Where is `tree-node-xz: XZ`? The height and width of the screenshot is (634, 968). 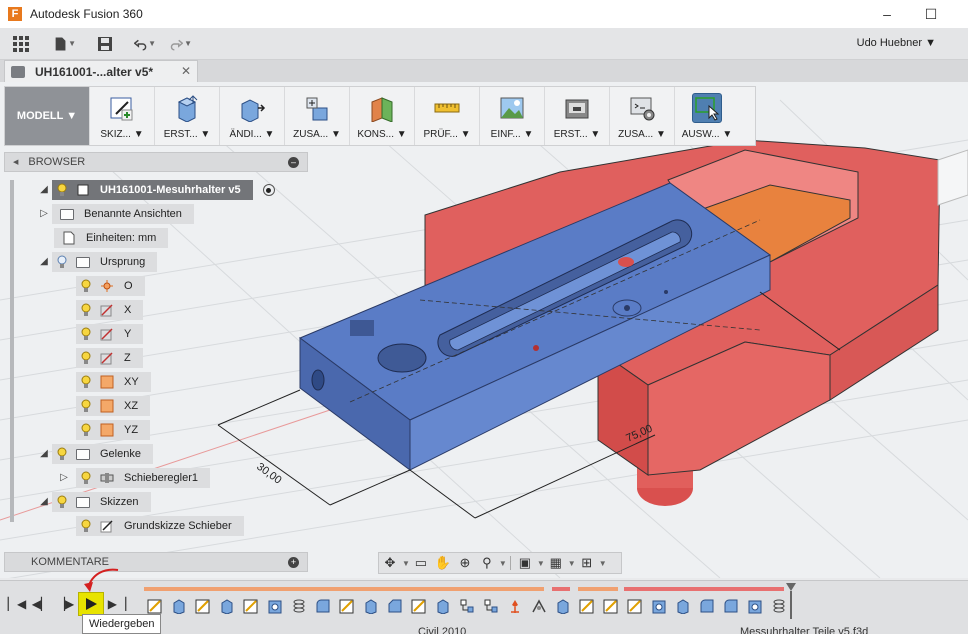 tree-node-xz: XZ is located at coordinates (113, 406).